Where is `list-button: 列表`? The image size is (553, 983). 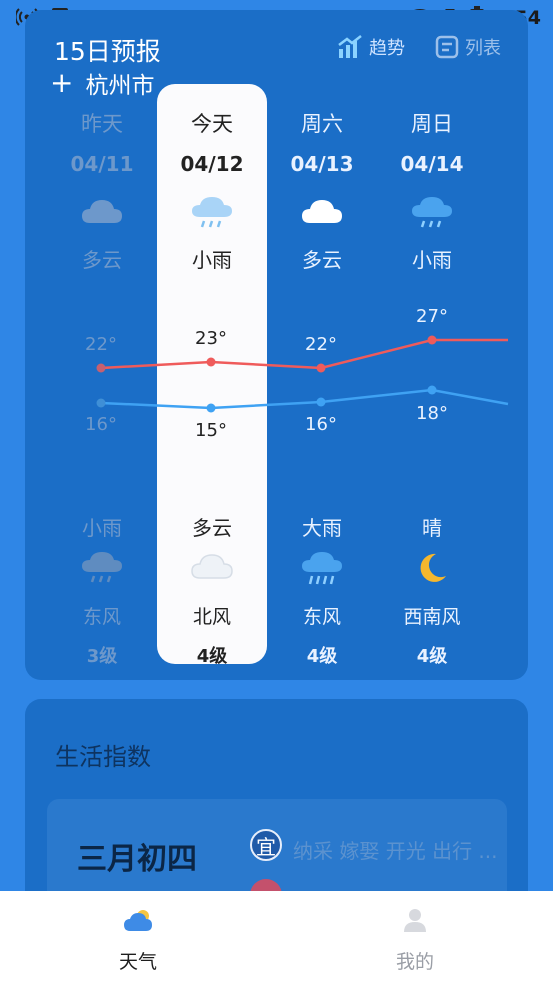 list-button: 列表 is located at coordinates (468, 47).